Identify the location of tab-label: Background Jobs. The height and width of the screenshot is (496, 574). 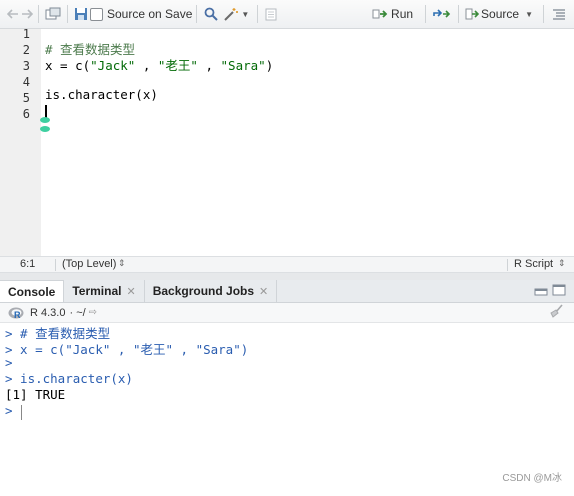
(203, 291).